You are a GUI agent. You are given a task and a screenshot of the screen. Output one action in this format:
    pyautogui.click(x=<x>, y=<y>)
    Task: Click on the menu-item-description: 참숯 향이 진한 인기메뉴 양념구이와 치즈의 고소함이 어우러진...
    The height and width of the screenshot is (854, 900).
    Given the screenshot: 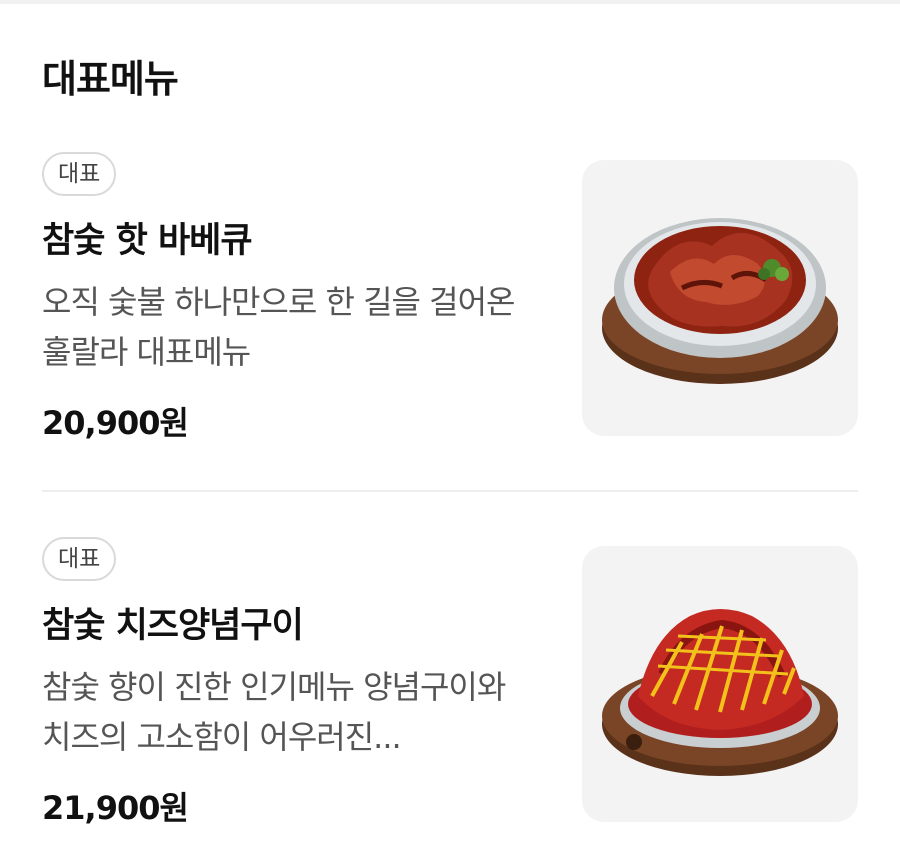 What is the action you would take?
    pyautogui.click(x=292, y=712)
    